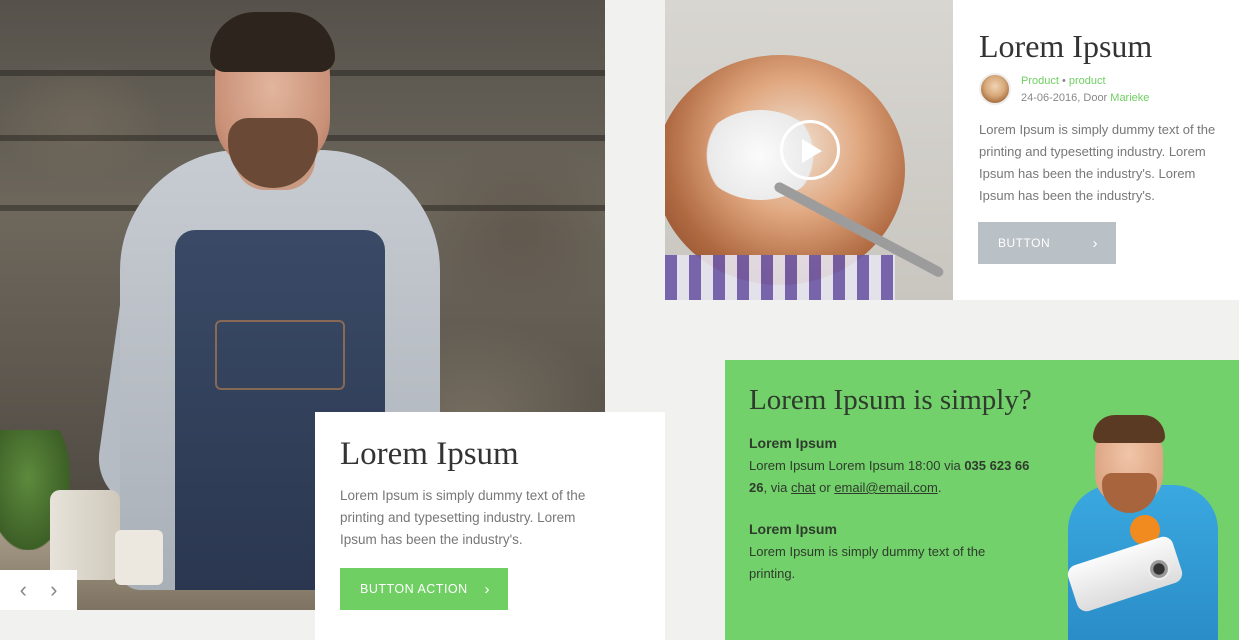 This screenshot has width=1239, height=640. Describe the element at coordinates (1066, 46) in the screenshot. I see `article-title: Lorem Ipsum` at that location.